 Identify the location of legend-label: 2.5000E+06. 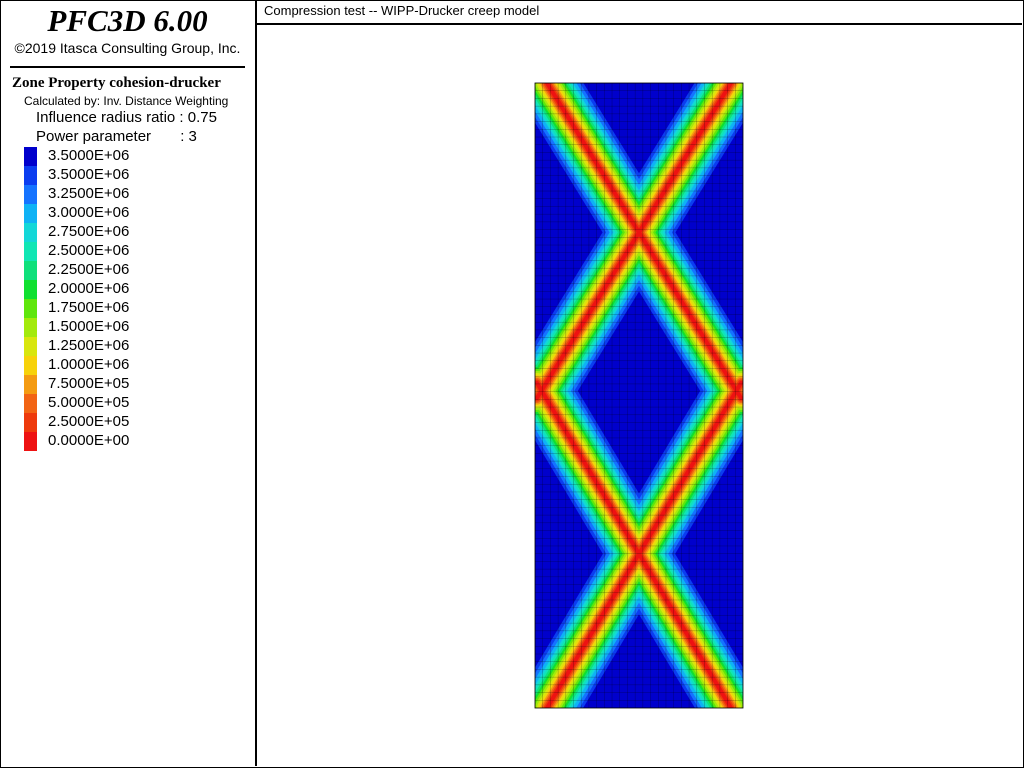
(89, 250).